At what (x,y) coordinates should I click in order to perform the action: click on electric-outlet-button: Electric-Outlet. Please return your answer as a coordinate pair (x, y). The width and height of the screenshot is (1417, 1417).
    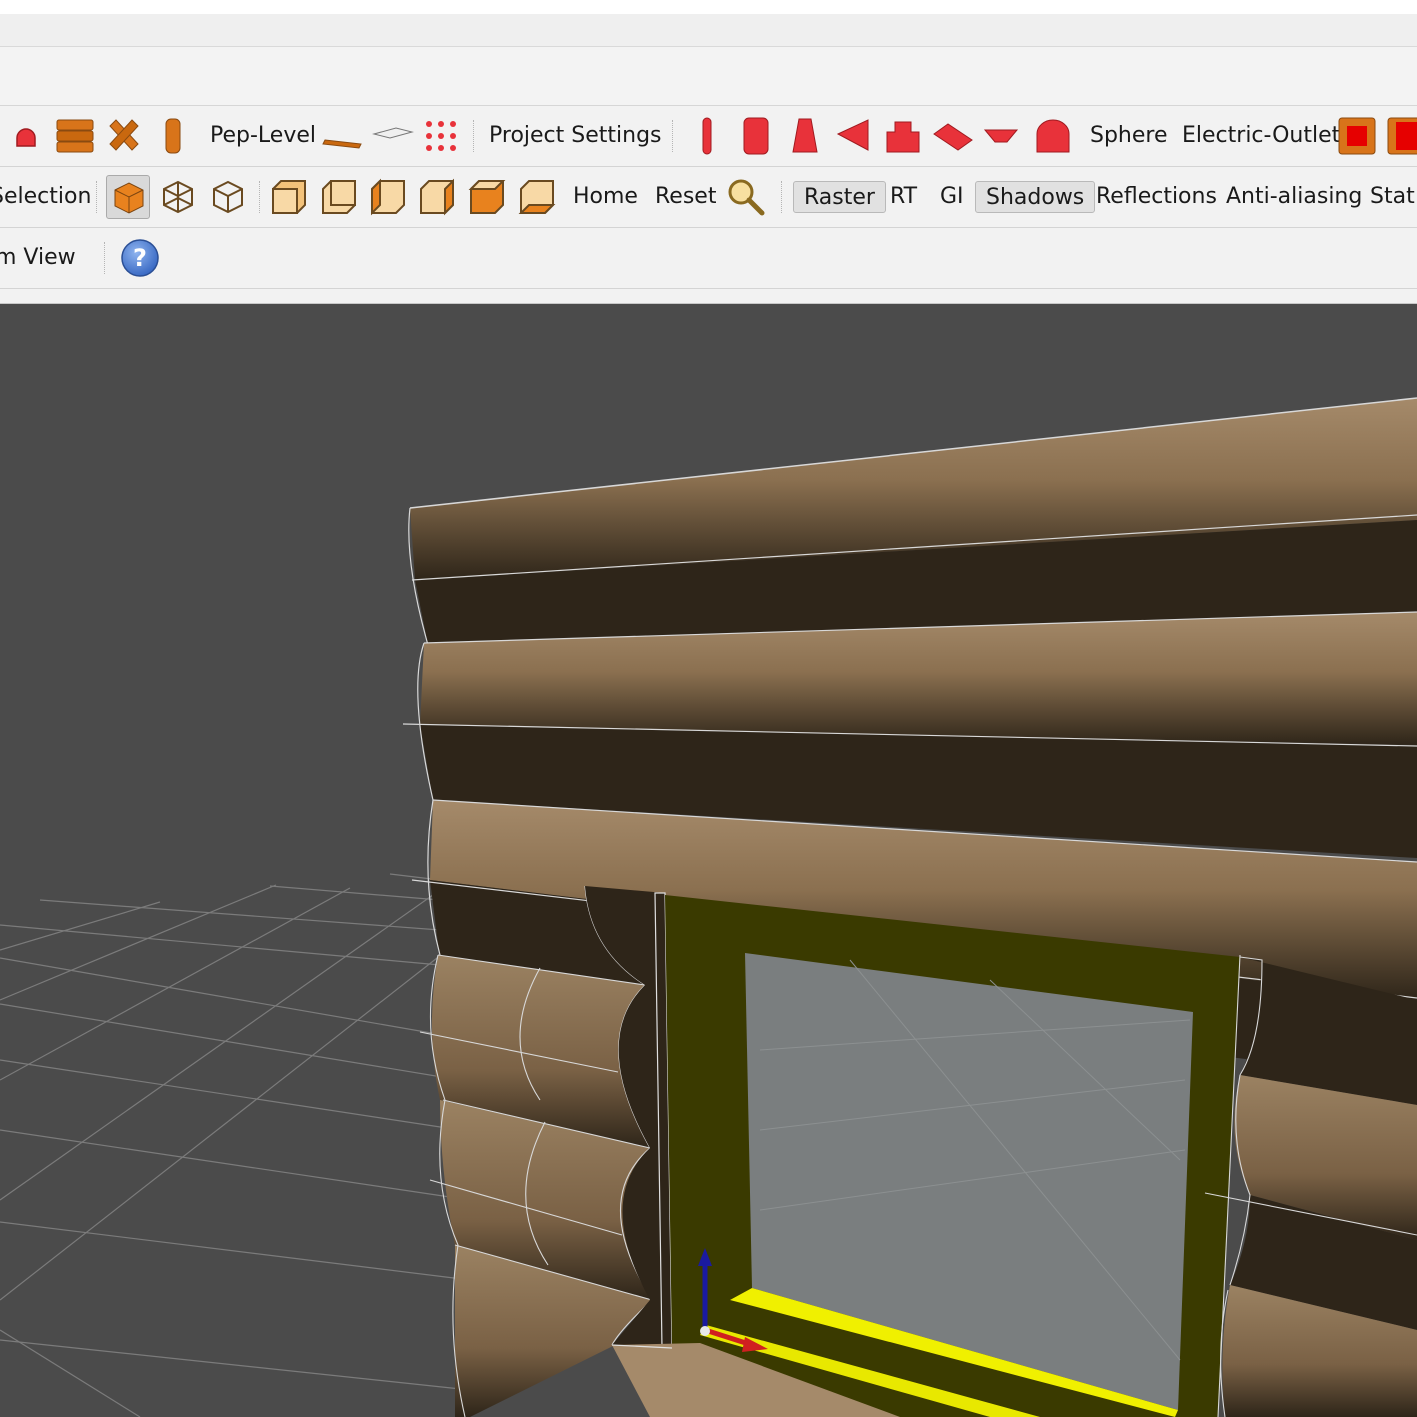
    Looking at the image, I should click on (1261, 136).